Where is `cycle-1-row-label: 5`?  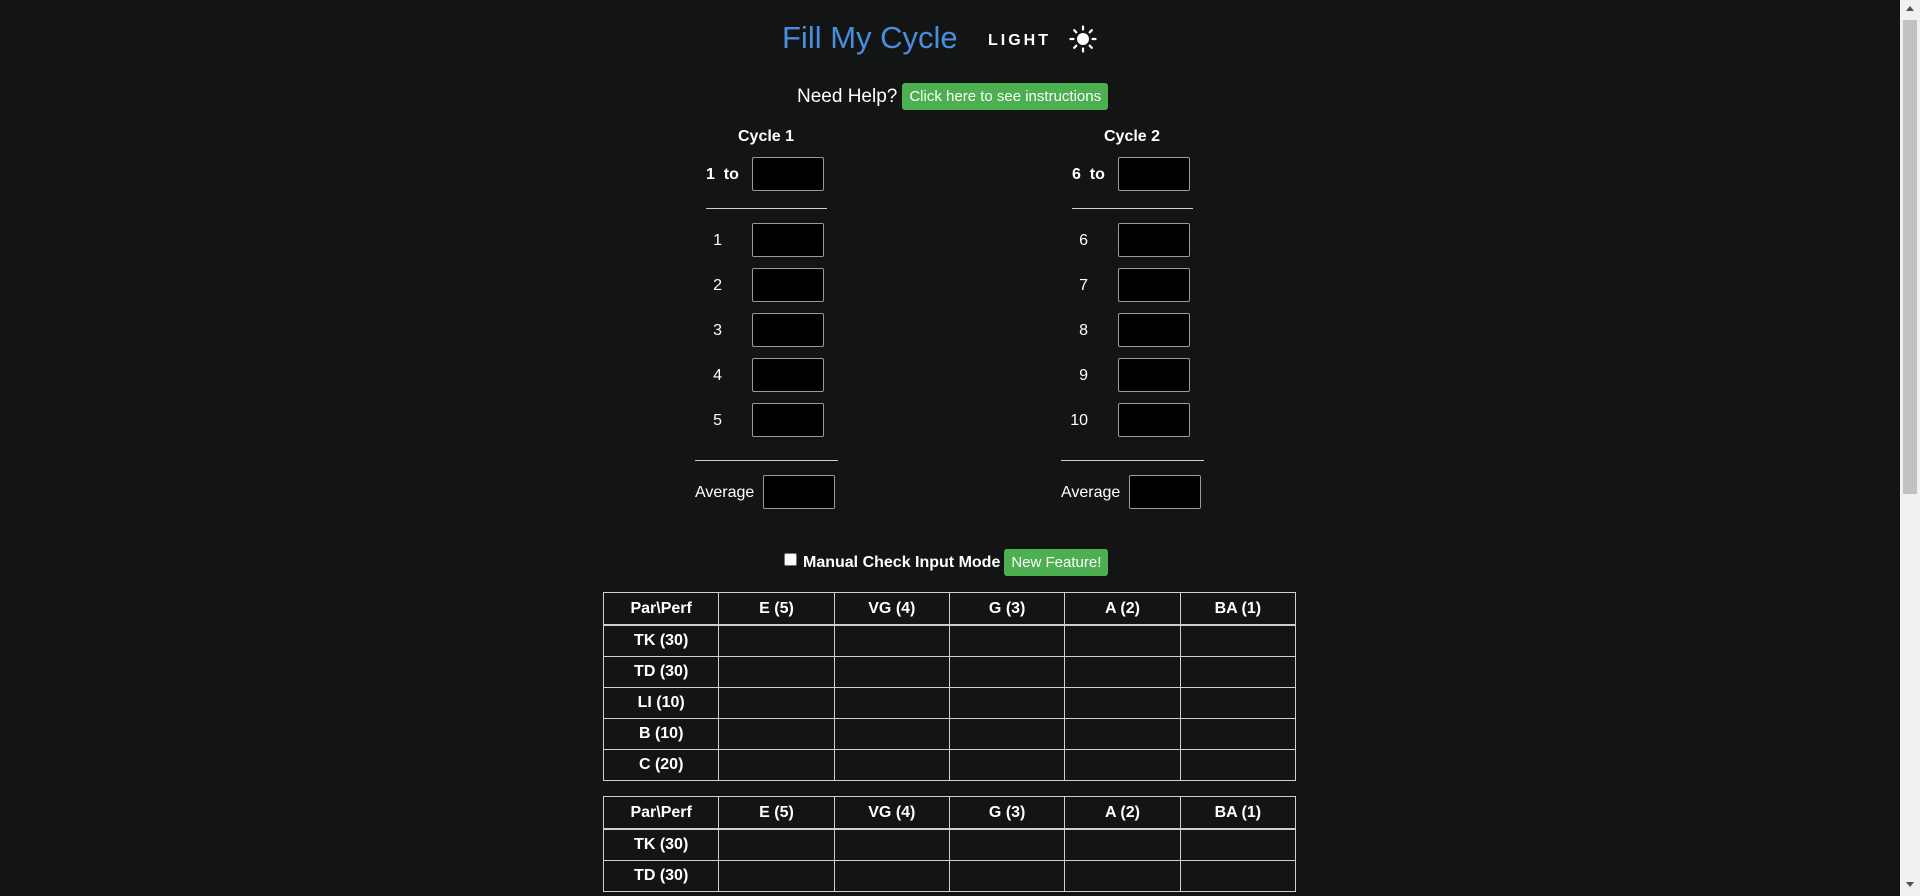
cycle-1-row-label: 5 is located at coordinates (717, 420).